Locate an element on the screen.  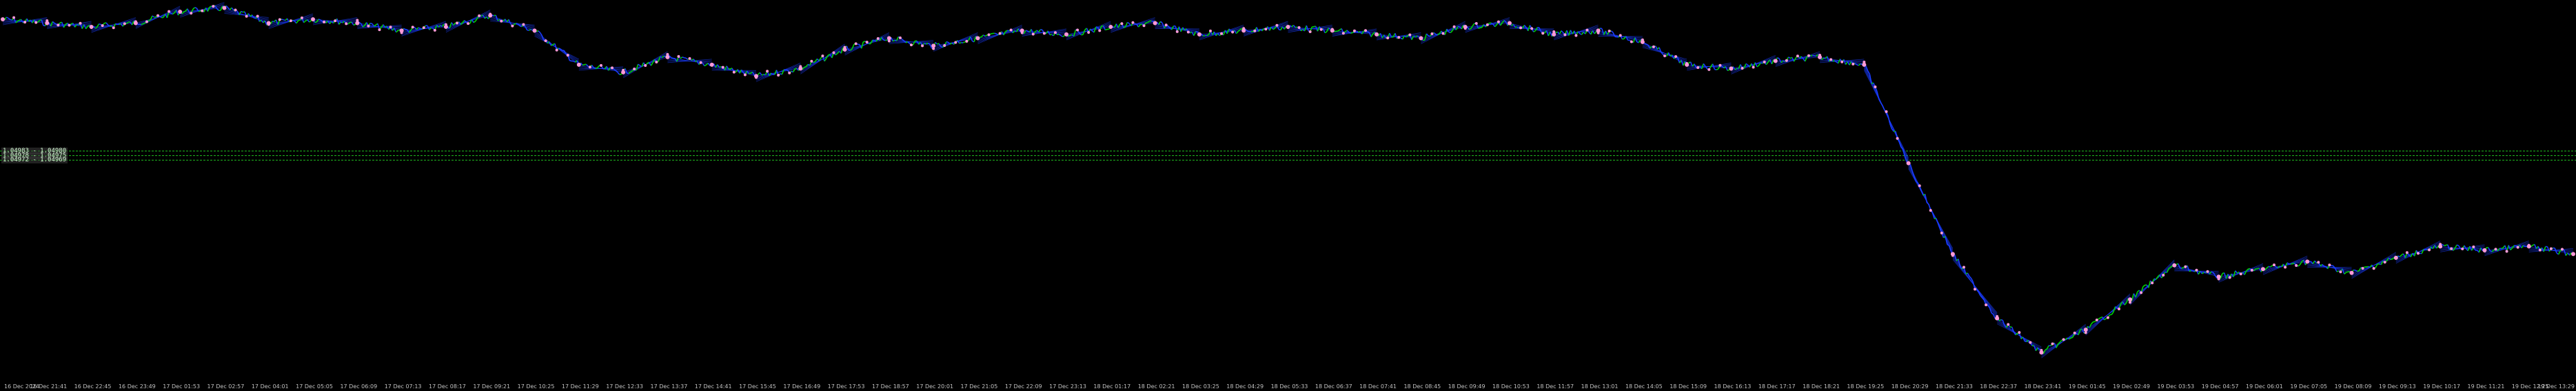
x-tick-label: 18 Dec 09:49 is located at coordinates (1466, 387).